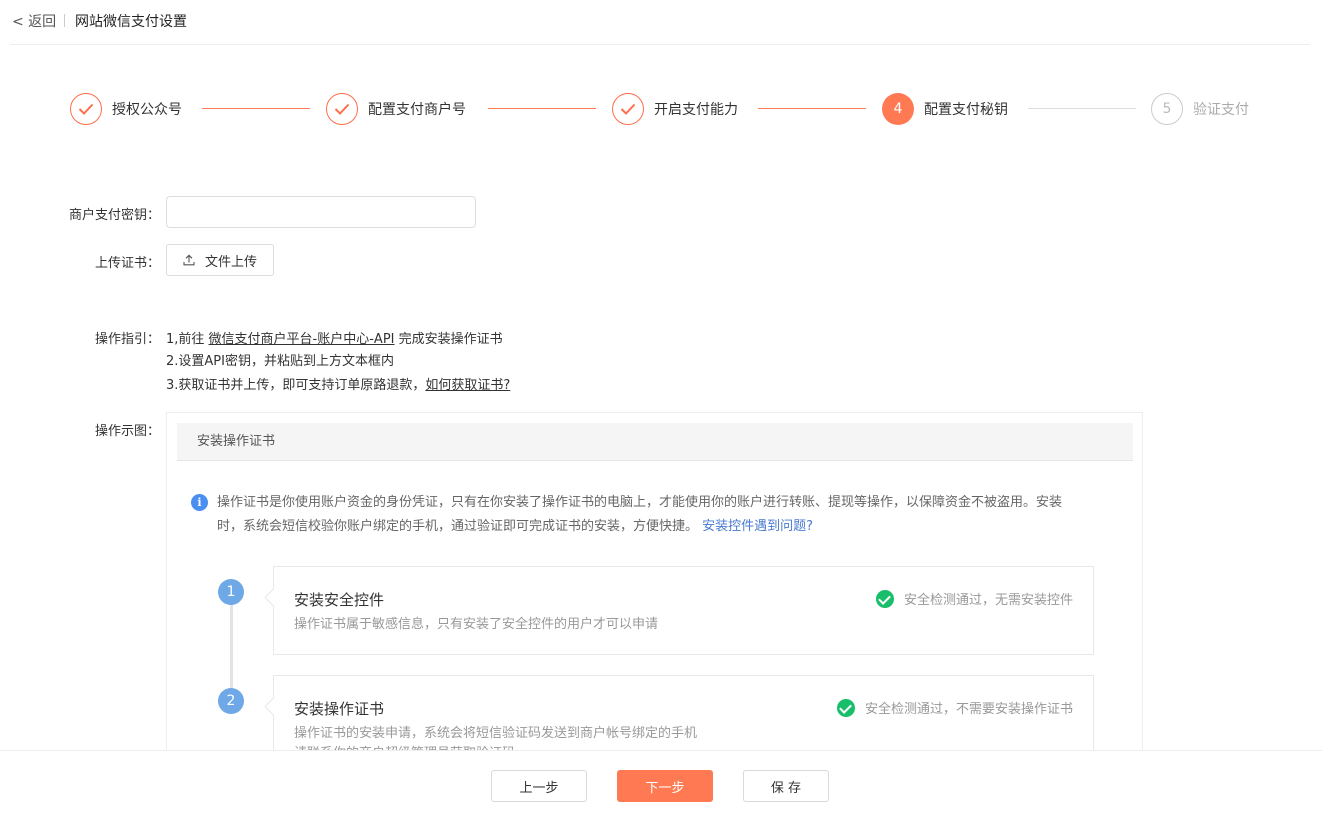 This screenshot has width=1322, height=816. What do you see at coordinates (321, 212) in the screenshot?
I see `merchant-key-input` at bounding box center [321, 212].